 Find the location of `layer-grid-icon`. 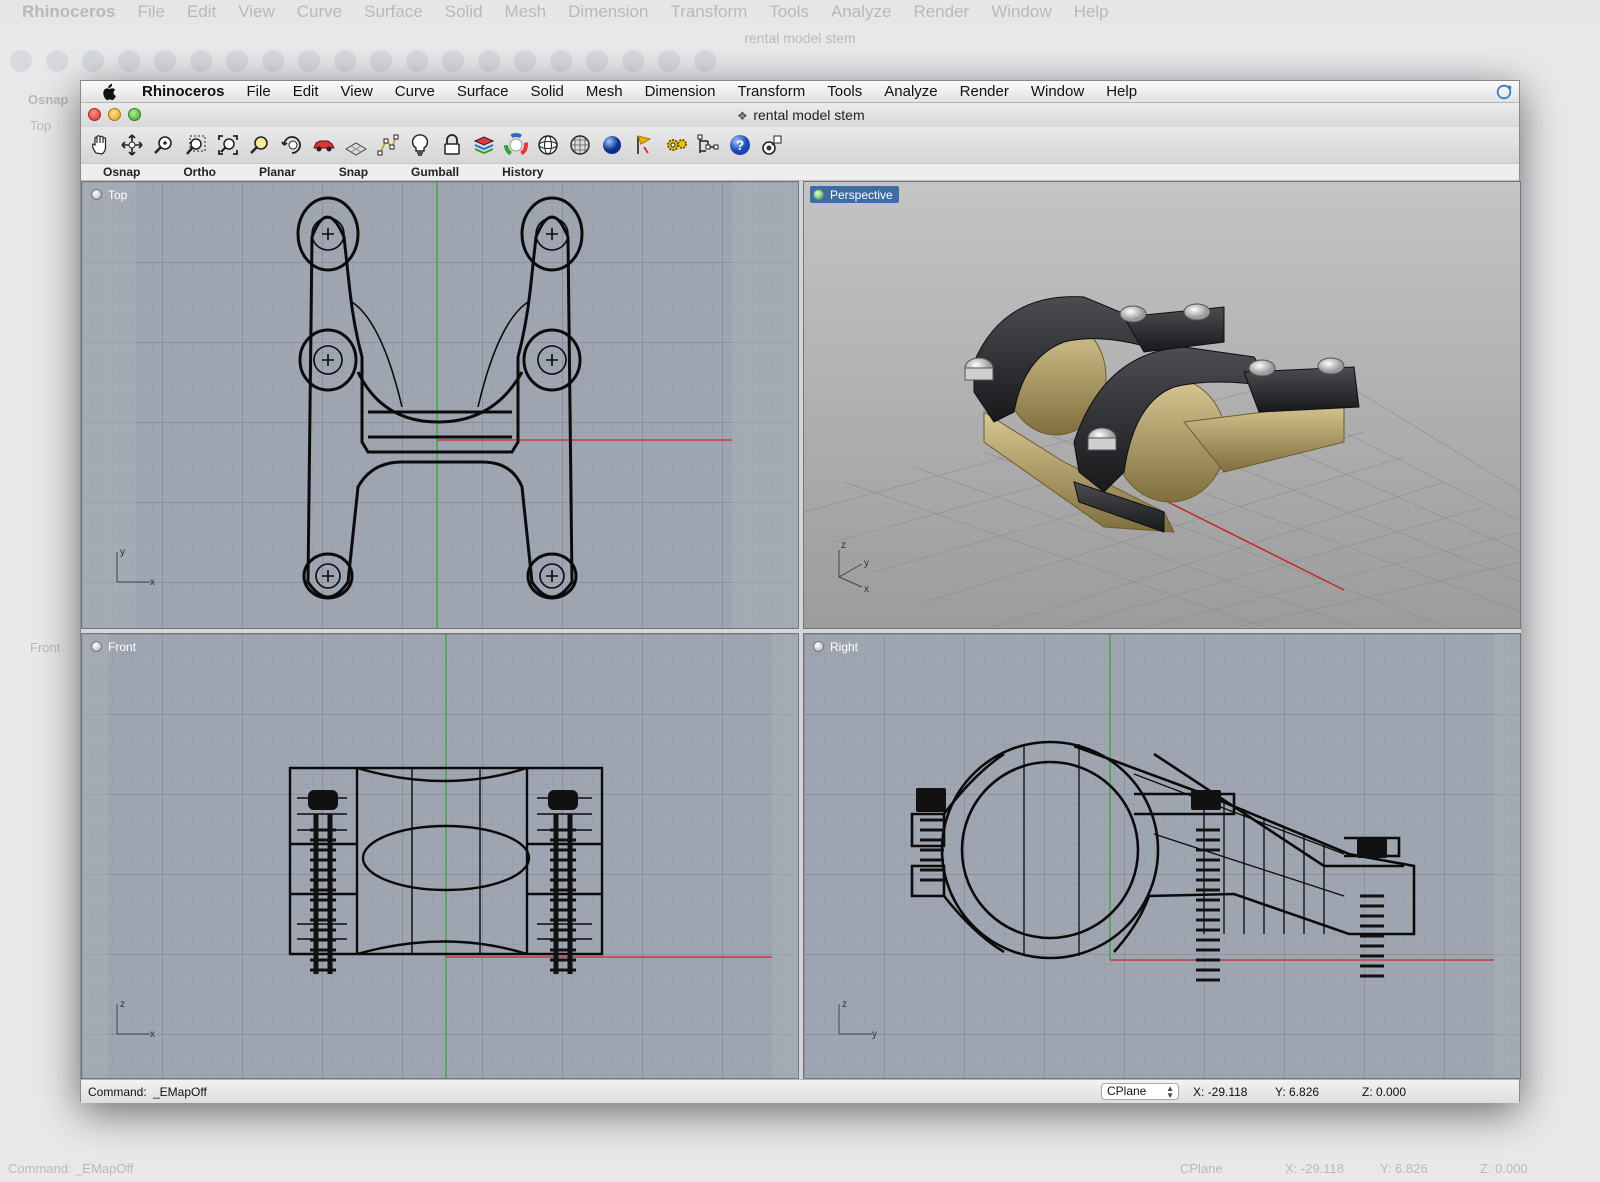

layer-grid-icon is located at coordinates (356, 145).